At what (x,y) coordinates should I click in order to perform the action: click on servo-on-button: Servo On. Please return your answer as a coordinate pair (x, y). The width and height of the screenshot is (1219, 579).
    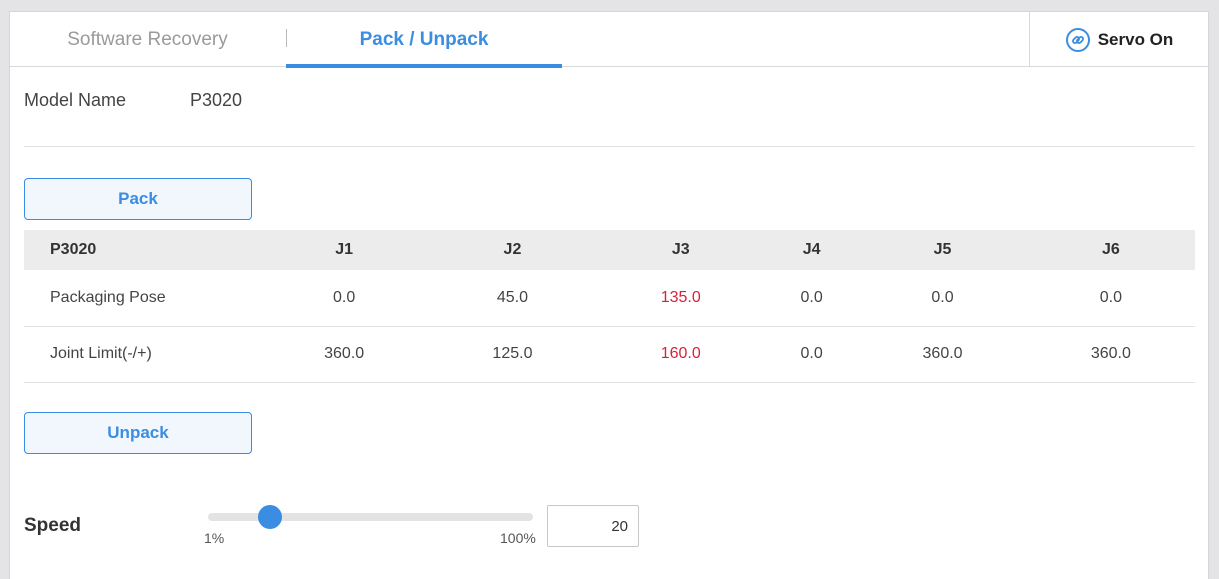
    Looking at the image, I should click on (1118, 39).